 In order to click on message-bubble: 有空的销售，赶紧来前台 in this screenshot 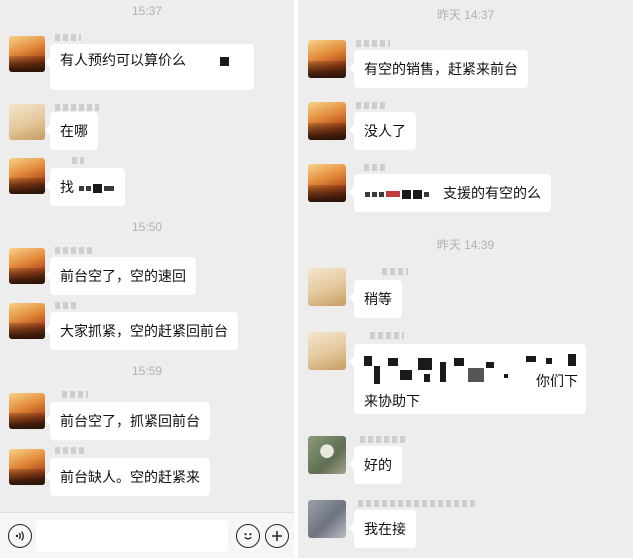, I will do `click(438, 69)`.